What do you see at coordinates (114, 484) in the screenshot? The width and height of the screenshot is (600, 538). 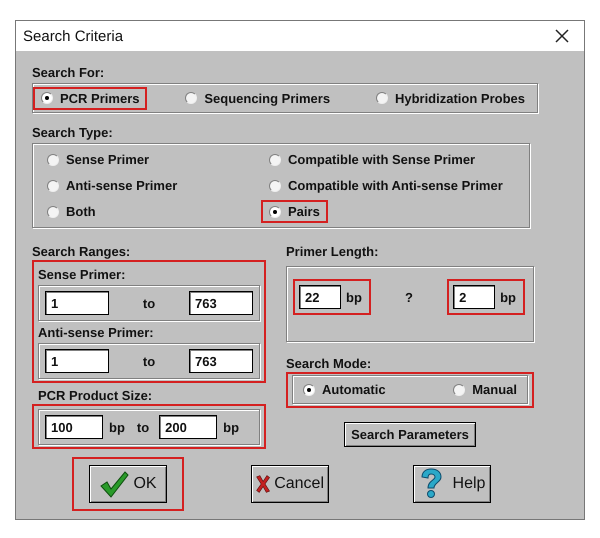 I see `checkmark-icon` at bounding box center [114, 484].